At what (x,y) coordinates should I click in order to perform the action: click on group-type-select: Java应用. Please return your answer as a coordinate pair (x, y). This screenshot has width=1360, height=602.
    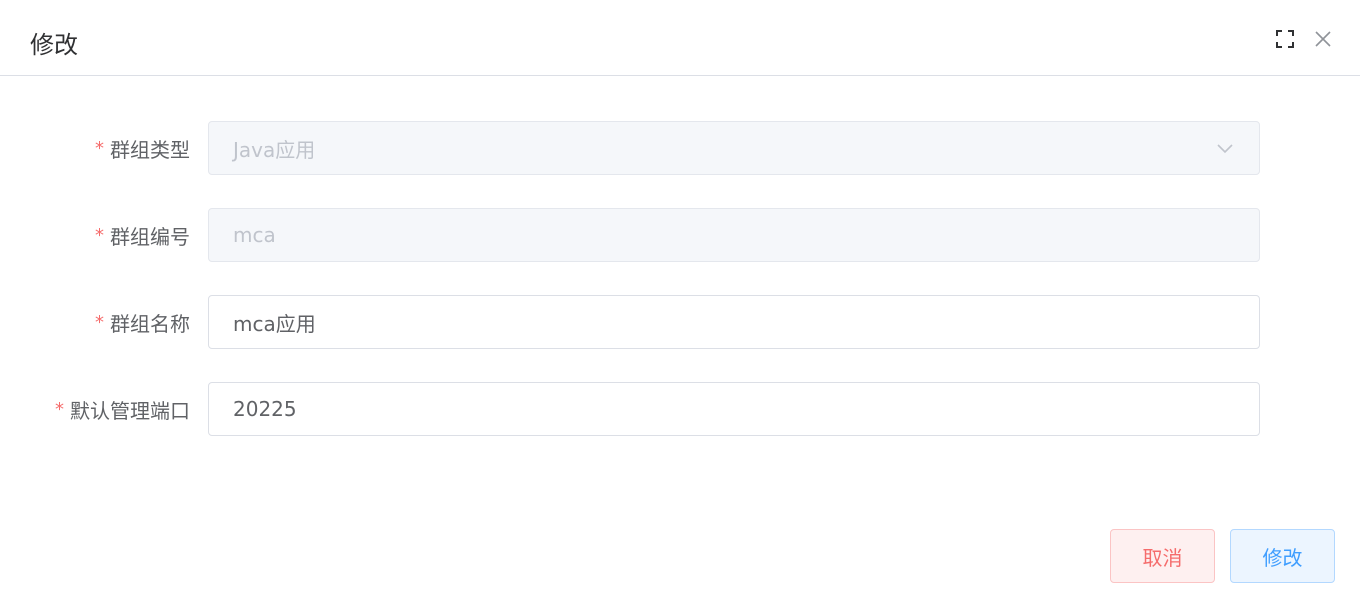
    Looking at the image, I should click on (734, 148).